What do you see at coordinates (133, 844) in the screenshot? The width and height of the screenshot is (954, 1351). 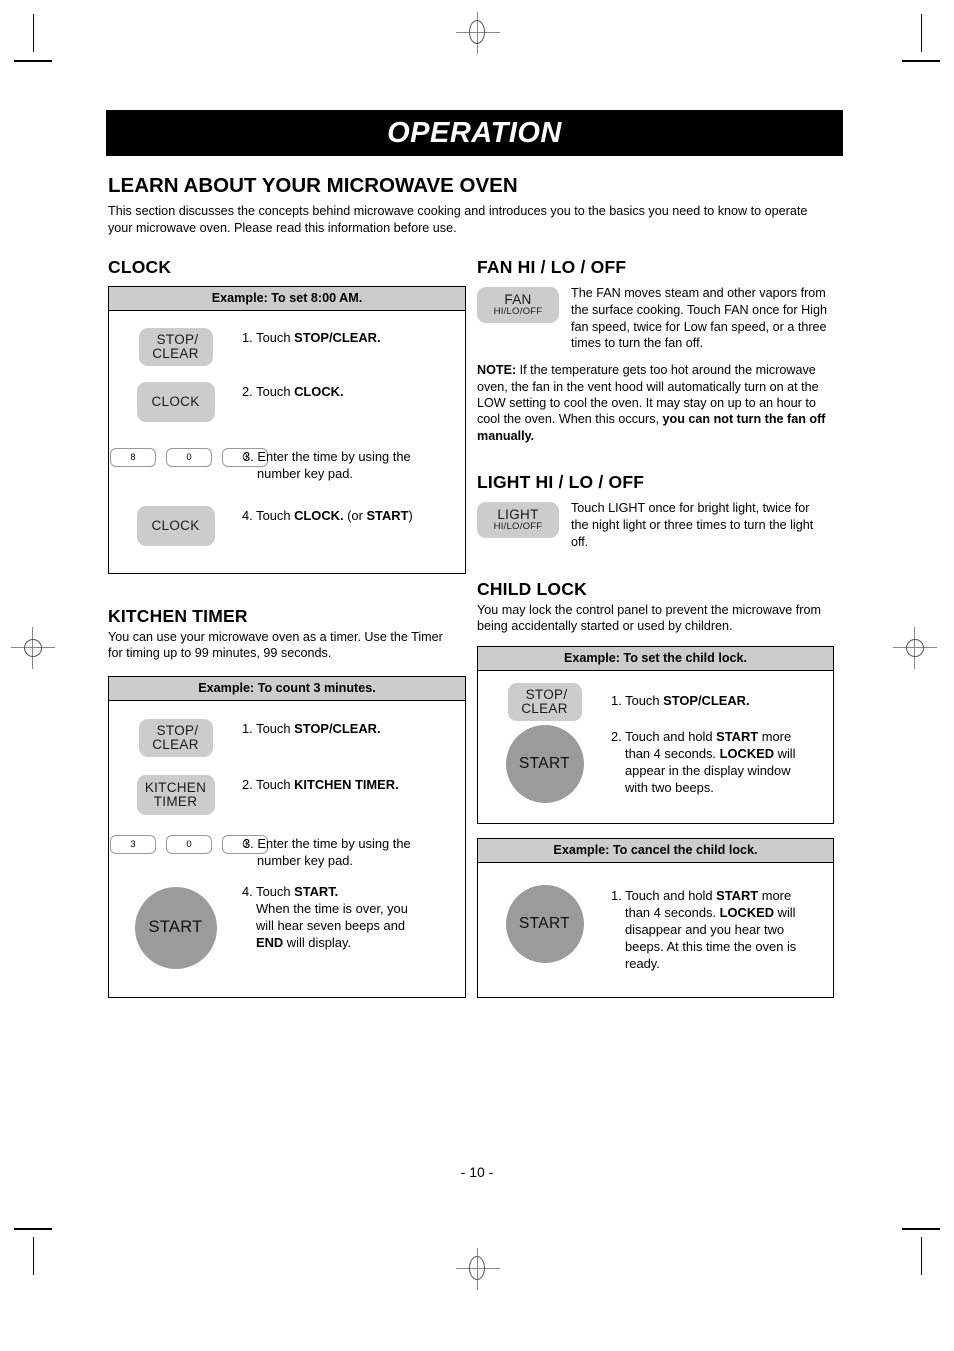 I see `number-key-3: 3` at bounding box center [133, 844].